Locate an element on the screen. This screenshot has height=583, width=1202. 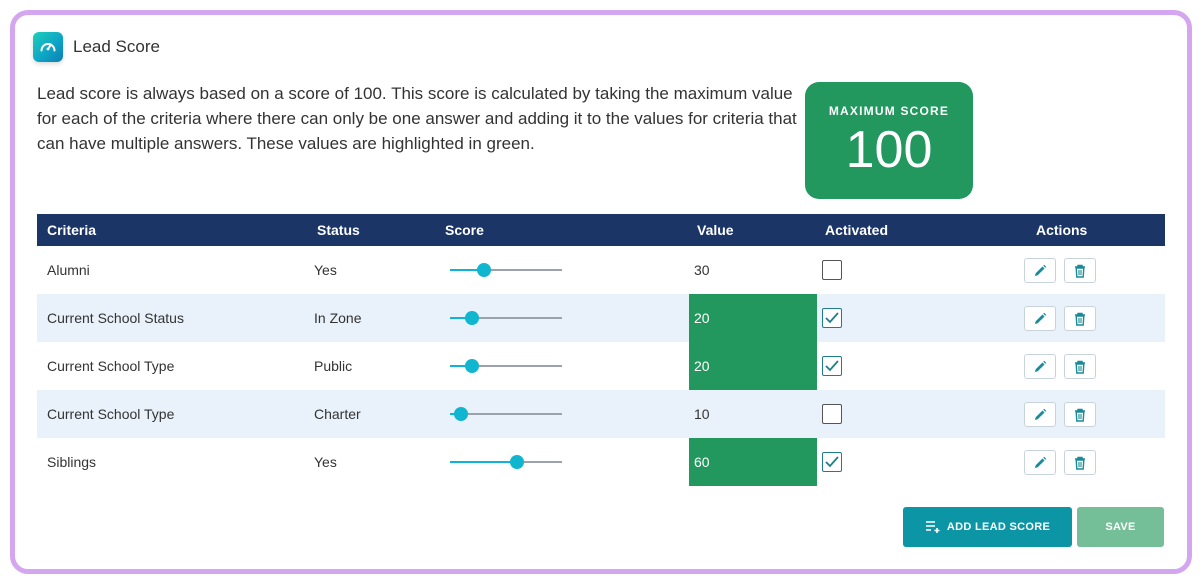
table-row: Current School Status In Zone 20 is located at coordinates (601, 318).